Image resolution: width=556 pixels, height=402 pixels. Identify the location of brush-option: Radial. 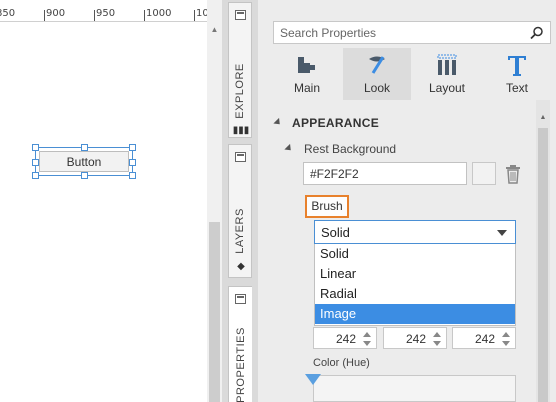
(415, 294).